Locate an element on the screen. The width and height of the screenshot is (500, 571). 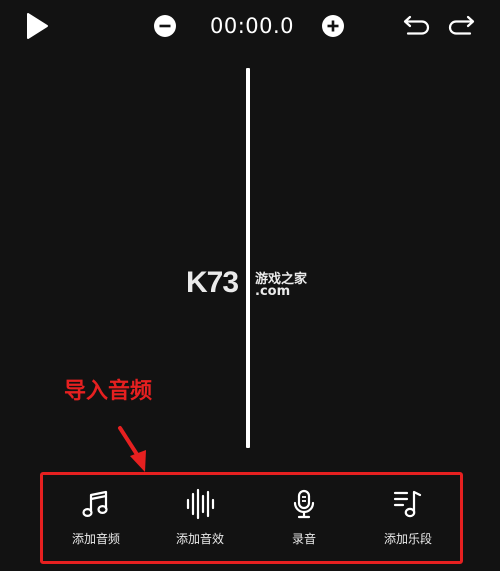
plus-circle-icon is located at coordinates (333, 26).